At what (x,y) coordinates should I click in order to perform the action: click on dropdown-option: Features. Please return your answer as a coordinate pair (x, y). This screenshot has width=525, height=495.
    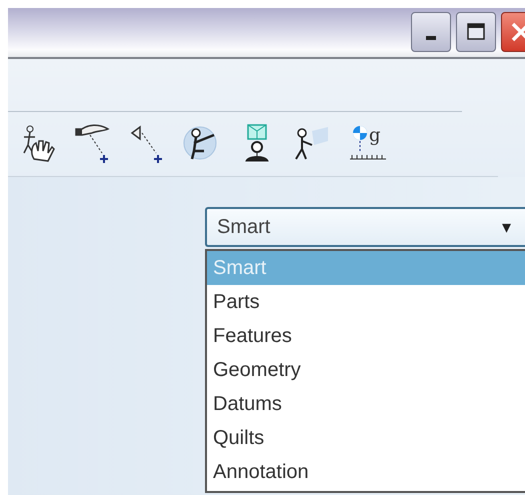
    Looking at the image, I should click on (366, 336).